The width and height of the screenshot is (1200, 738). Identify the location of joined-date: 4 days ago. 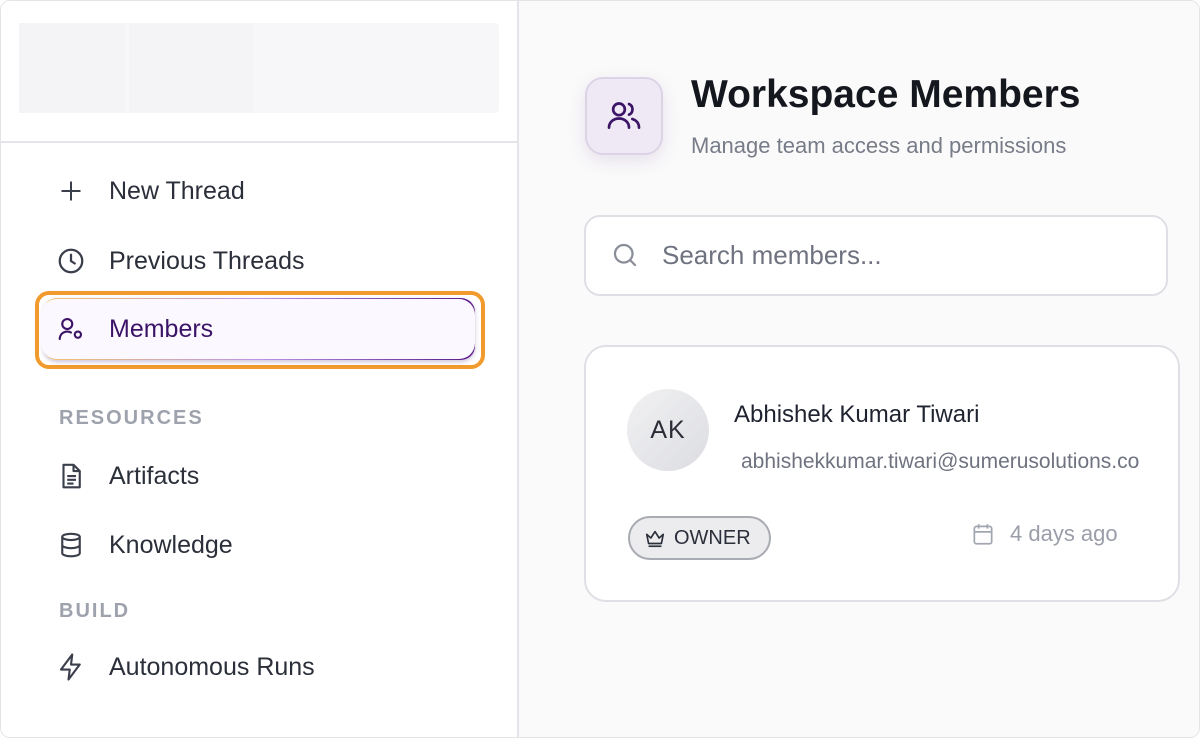
(1044, 534).